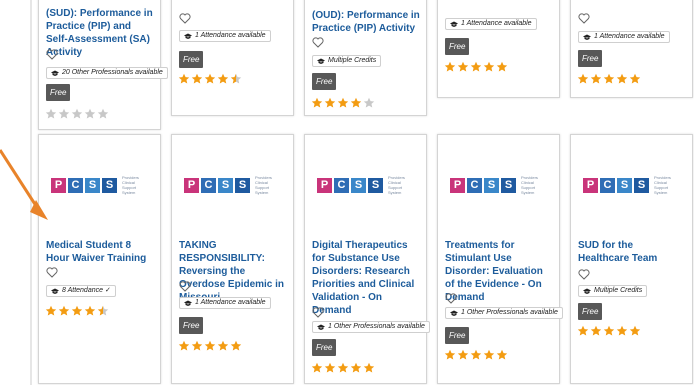 The width and height of the screenshot is (694, 385). Describe the element at coordinates (632, 252) in the screenshot. I see `course-title: SUD for the Healthcare Team` at that location.